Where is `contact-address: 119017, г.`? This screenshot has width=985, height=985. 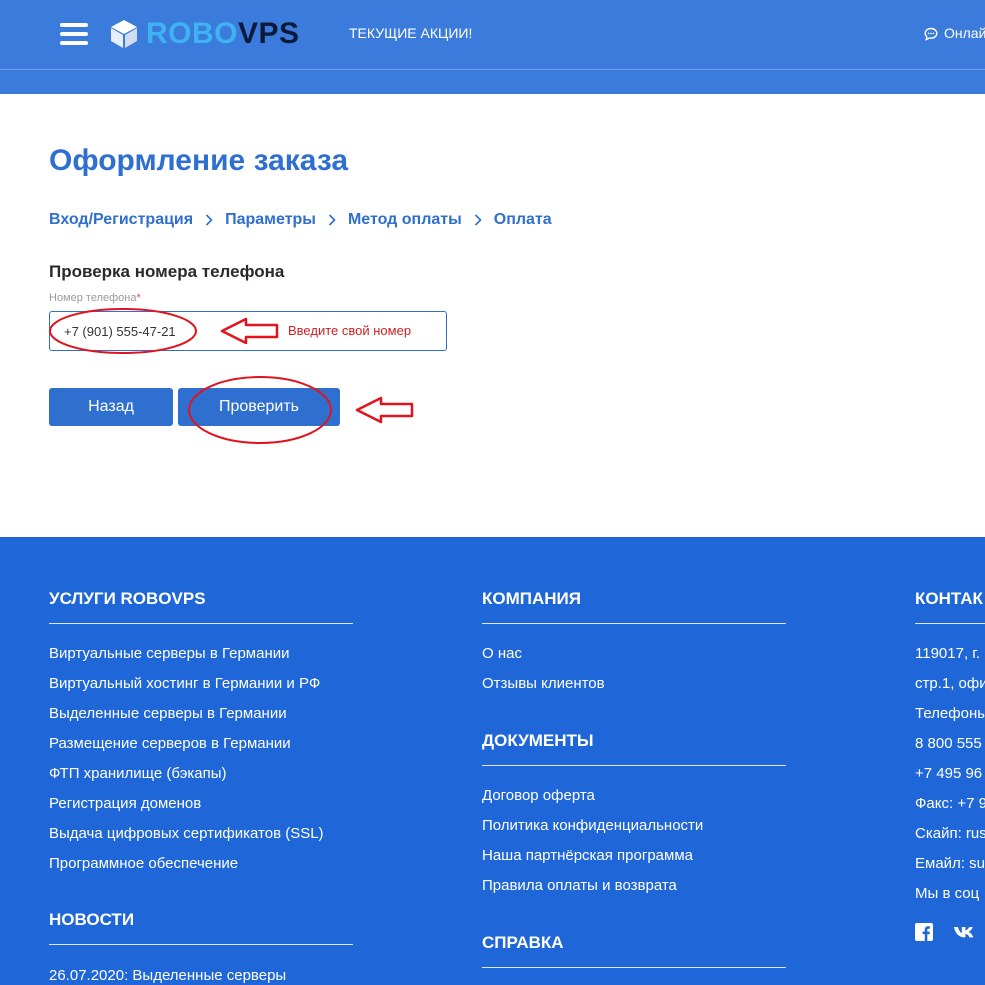
contact-address: 119017, г. is located at coordinates (948, 653).